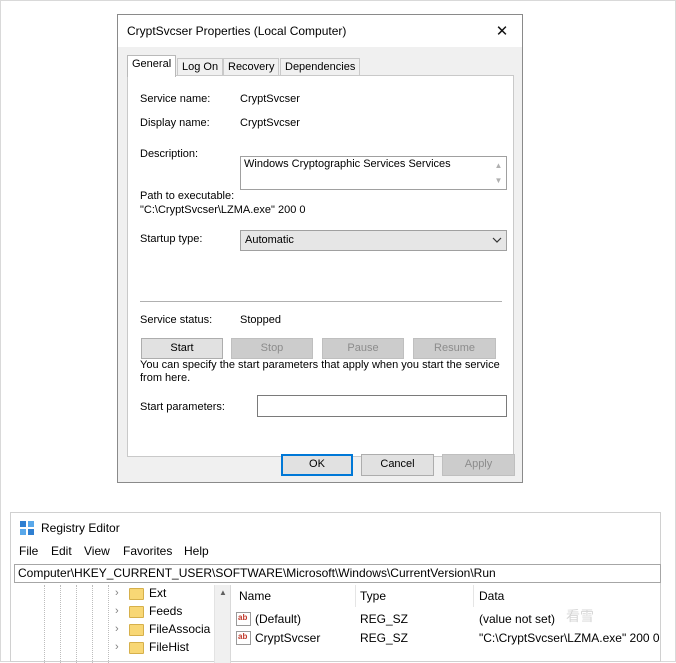 This screenshot has width=676, height=663. What do you see at coordinates (196, 551) in the screenshot?
I see `menu-help: Help` at bounding box center [196, 551].